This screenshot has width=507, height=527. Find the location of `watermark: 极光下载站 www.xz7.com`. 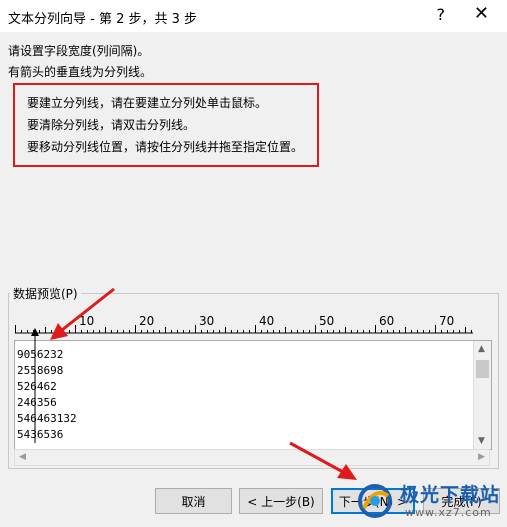

watermark: 极光下载站 www.xz7.com is located at coordinates (428, 501).